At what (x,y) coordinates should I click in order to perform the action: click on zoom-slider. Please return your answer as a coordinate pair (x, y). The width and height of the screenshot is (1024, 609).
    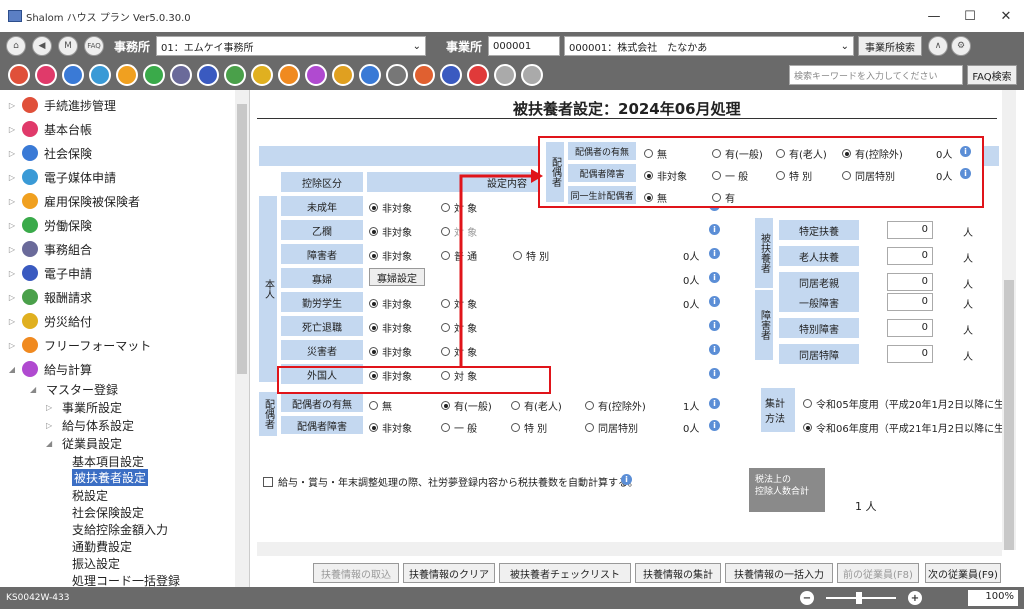
    Looking at the image, I should click on (861, 598).